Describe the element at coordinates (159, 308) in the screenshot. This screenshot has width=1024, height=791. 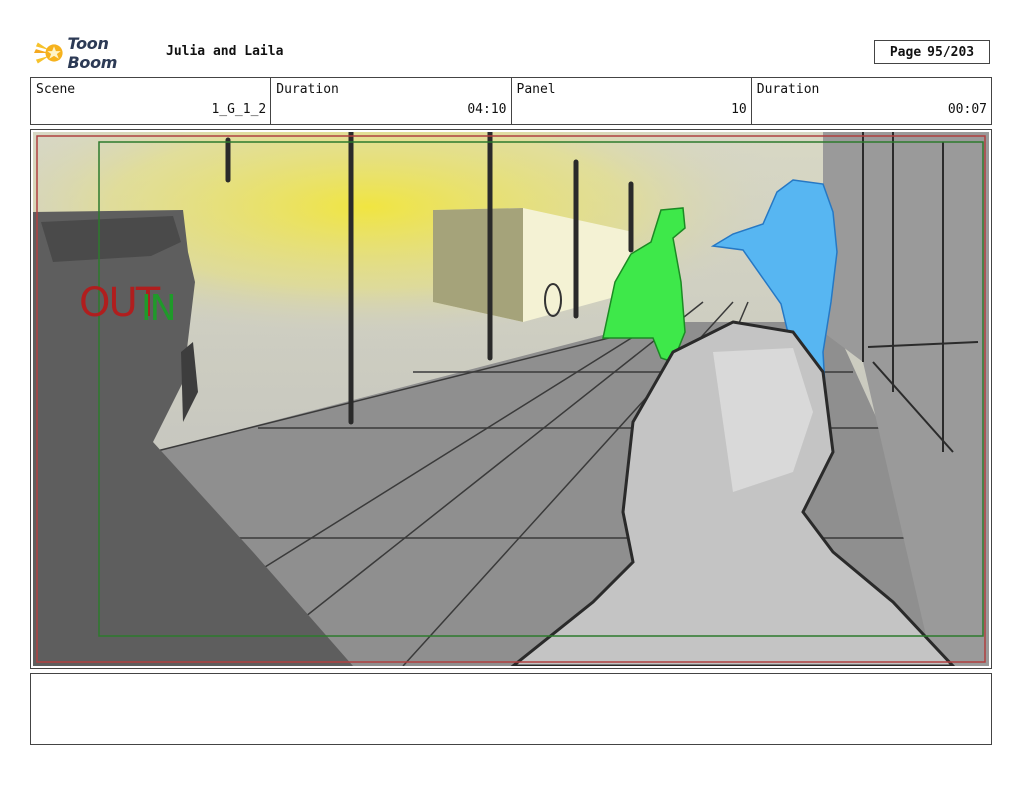
I see `in-frame-label: IN` at that location.